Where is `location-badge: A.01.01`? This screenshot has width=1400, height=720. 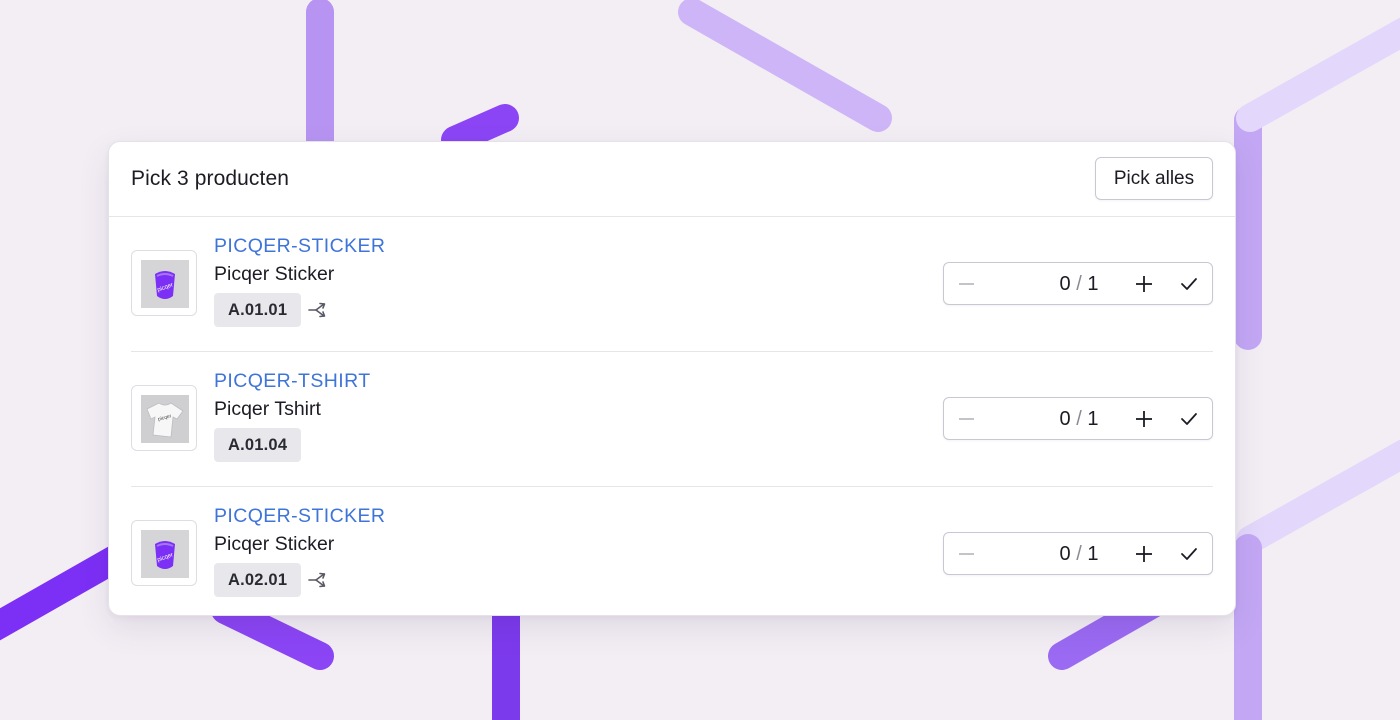
location-badge: A.01.01 is located at coordinates (258, 310).